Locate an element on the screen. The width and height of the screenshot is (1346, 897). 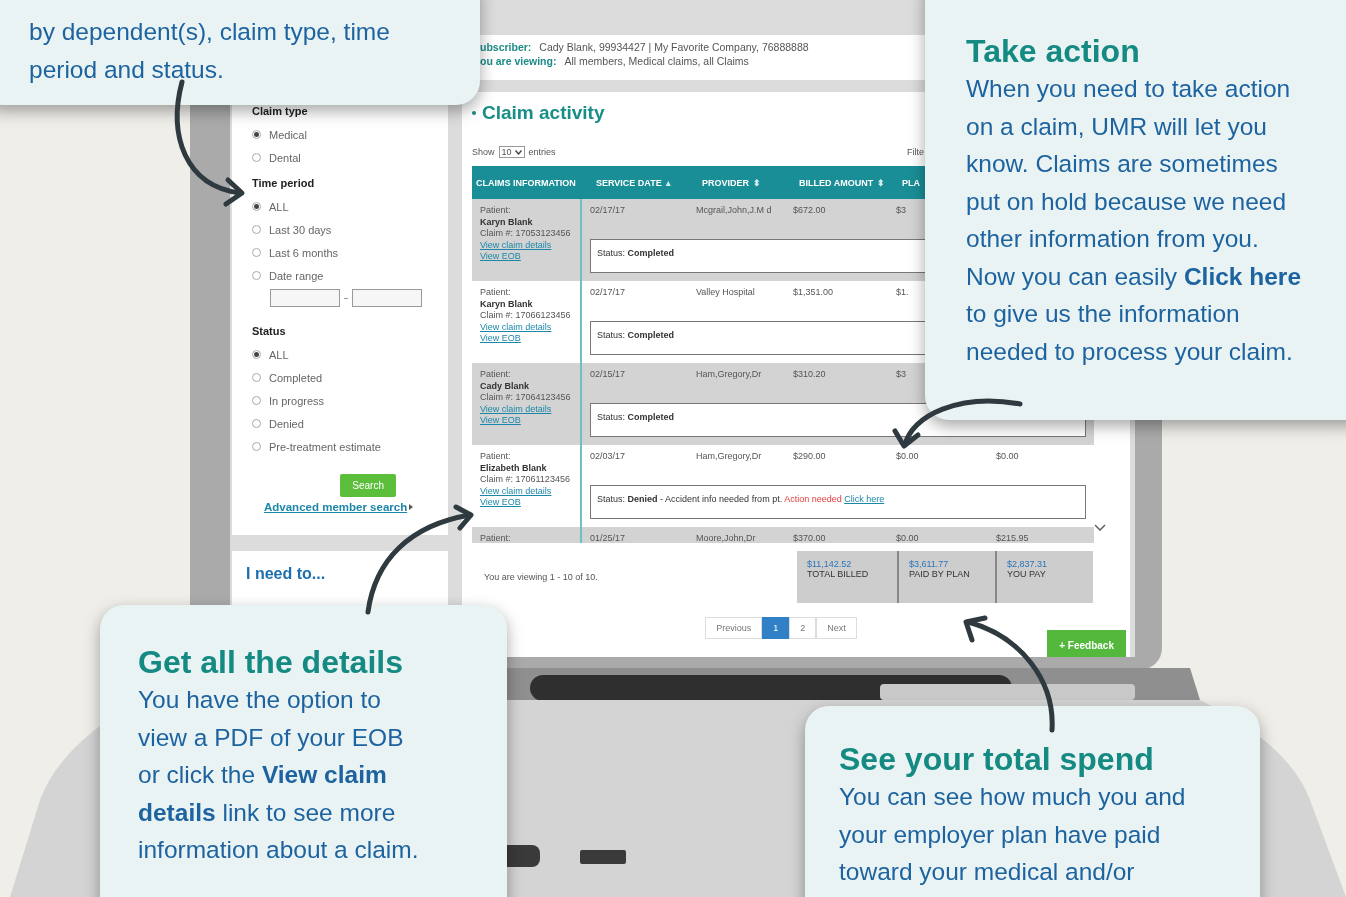
column-header: BILLED AMOUNT is located at coordinates (836, 182).